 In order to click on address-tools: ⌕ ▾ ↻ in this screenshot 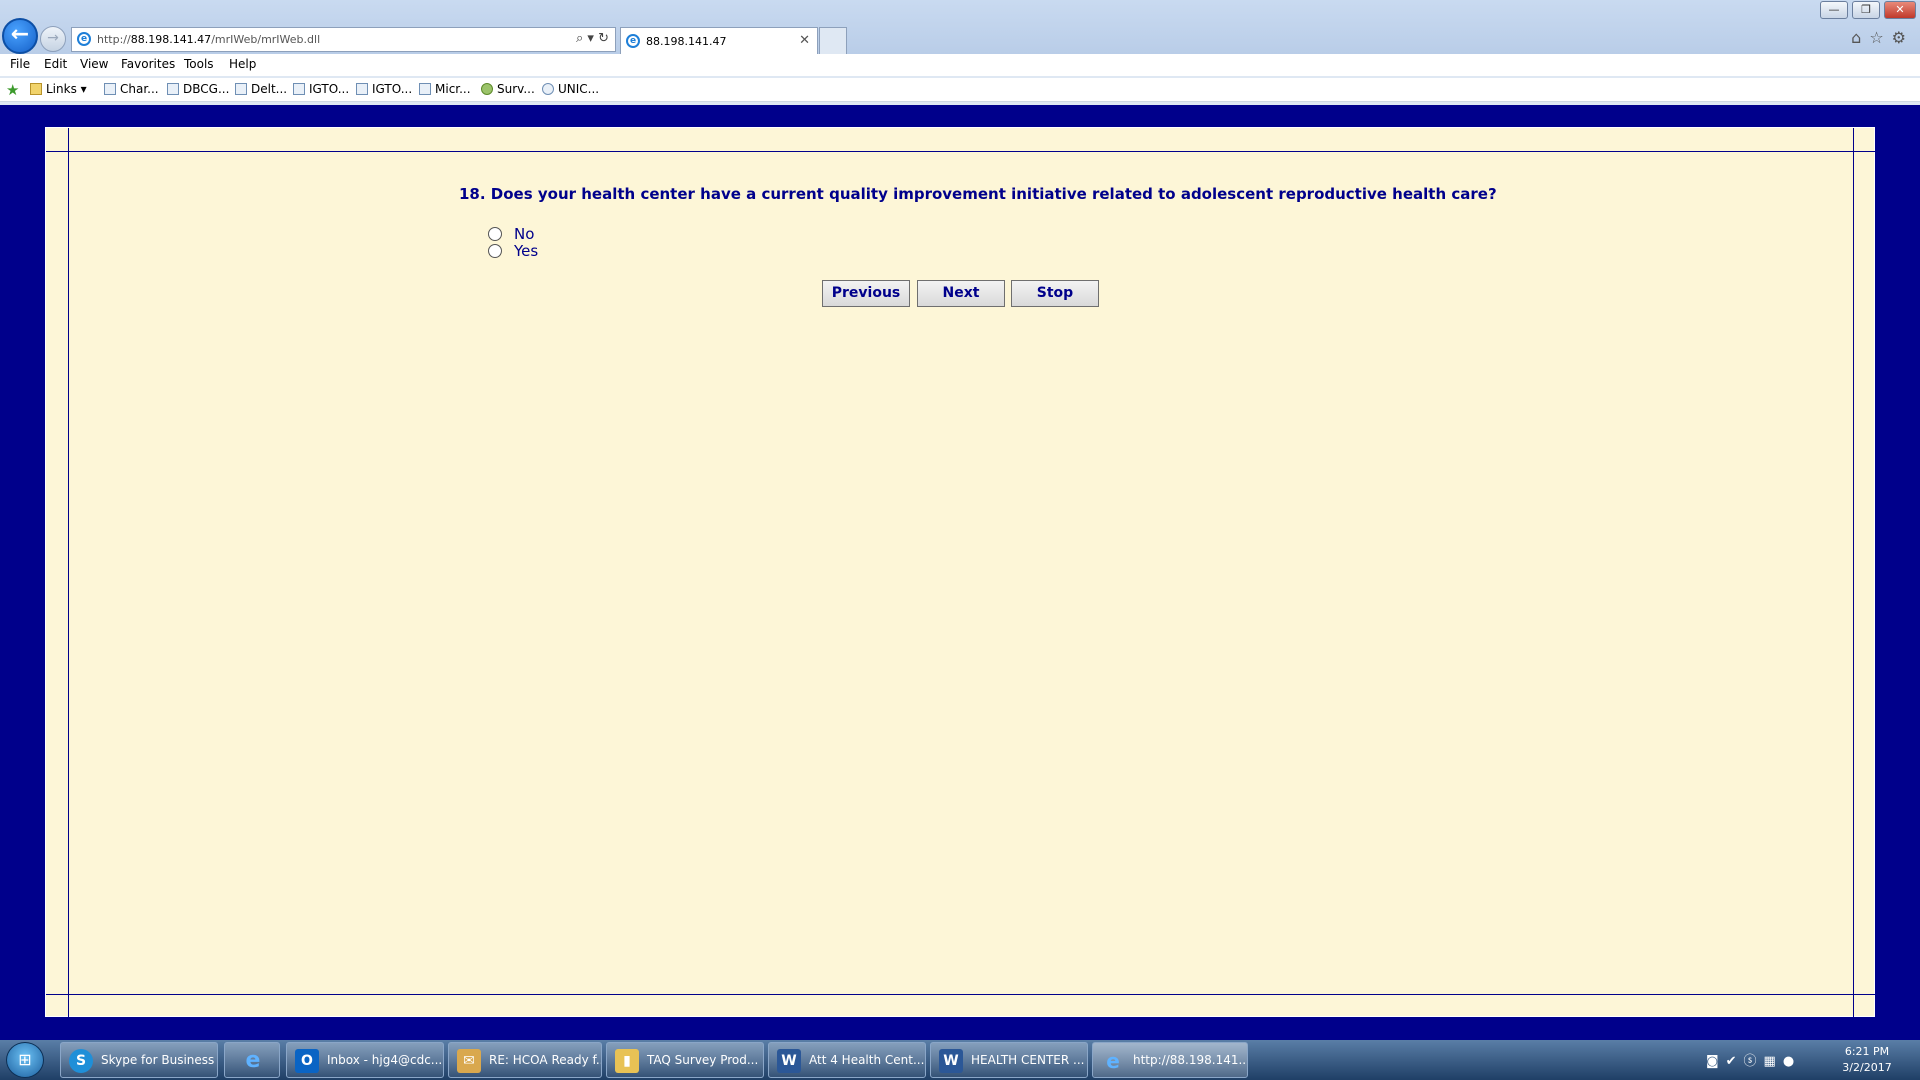, I will do `click(592, 38)`.